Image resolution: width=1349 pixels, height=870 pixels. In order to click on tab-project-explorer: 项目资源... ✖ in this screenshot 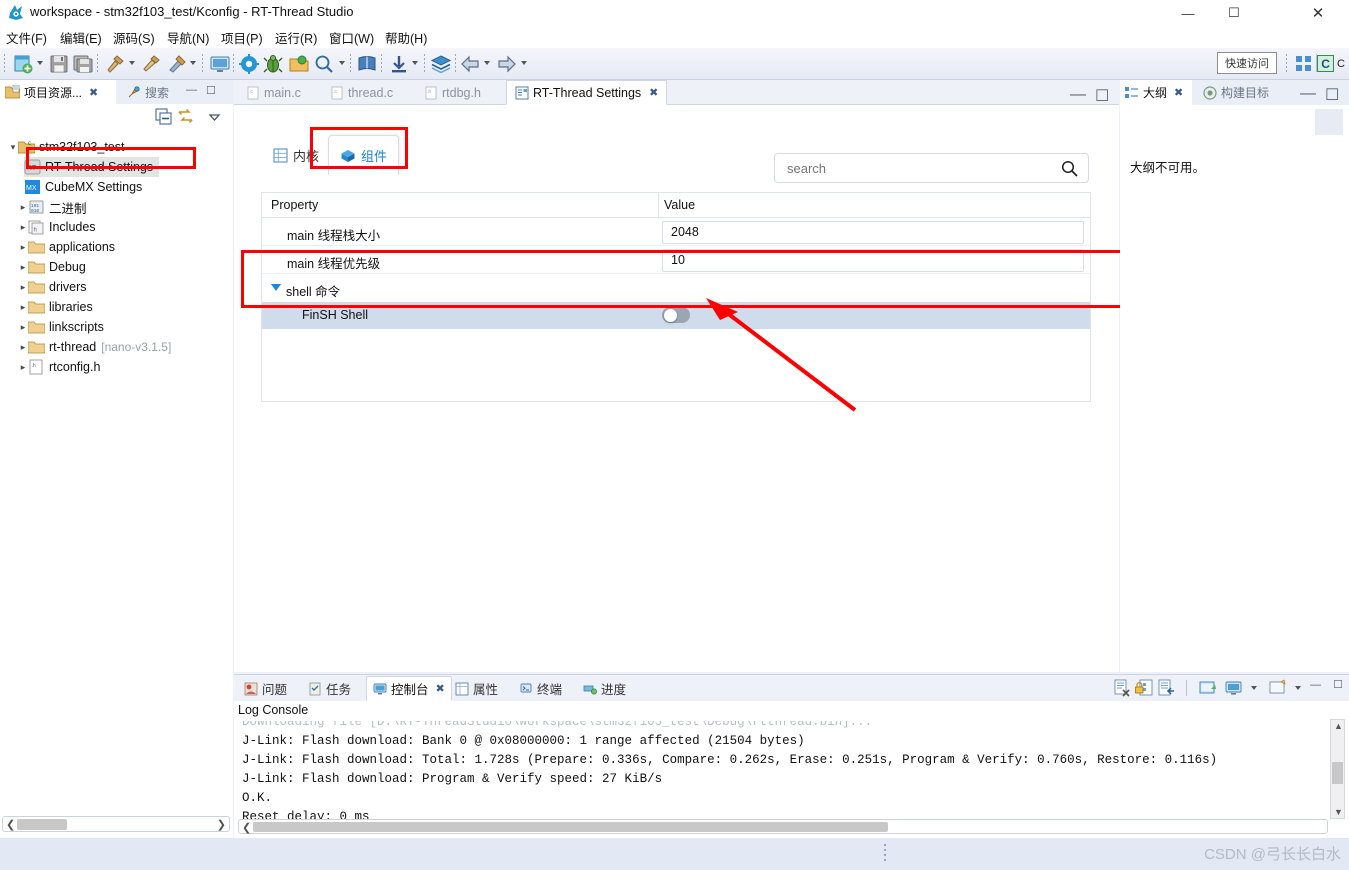, I will do `click(58, 92)`.